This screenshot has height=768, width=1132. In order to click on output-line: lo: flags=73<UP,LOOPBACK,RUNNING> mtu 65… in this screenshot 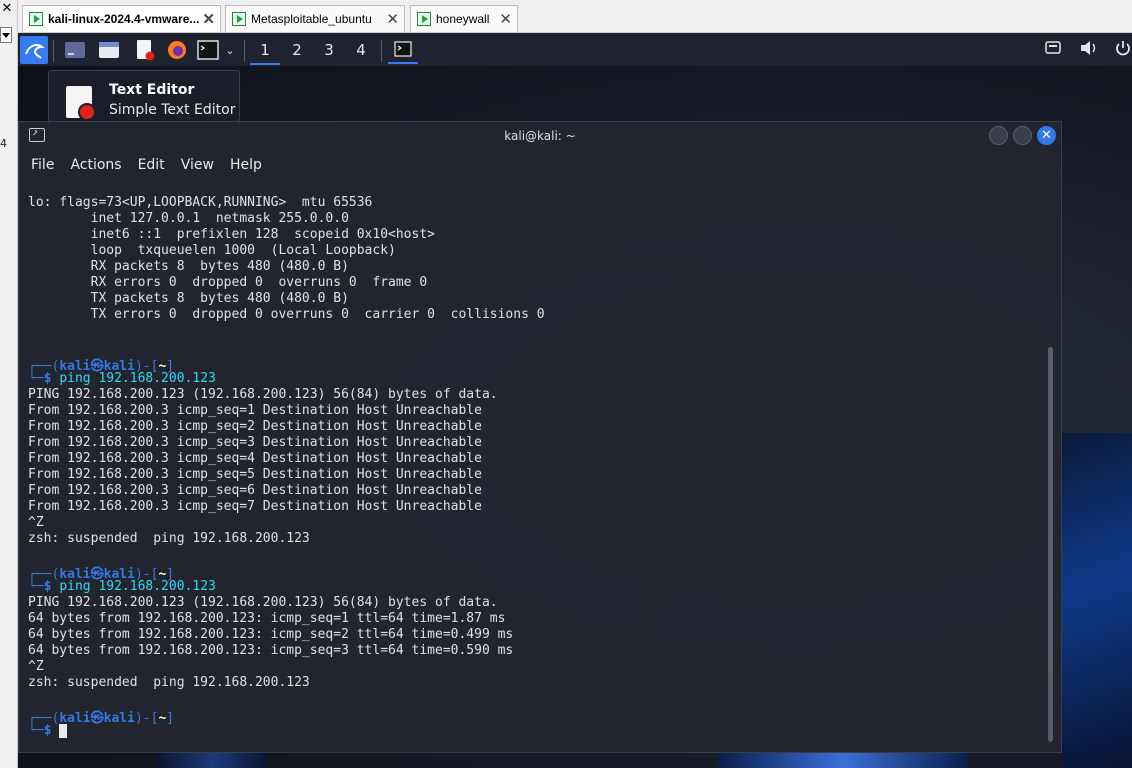, I will do `click(200, 202)`.